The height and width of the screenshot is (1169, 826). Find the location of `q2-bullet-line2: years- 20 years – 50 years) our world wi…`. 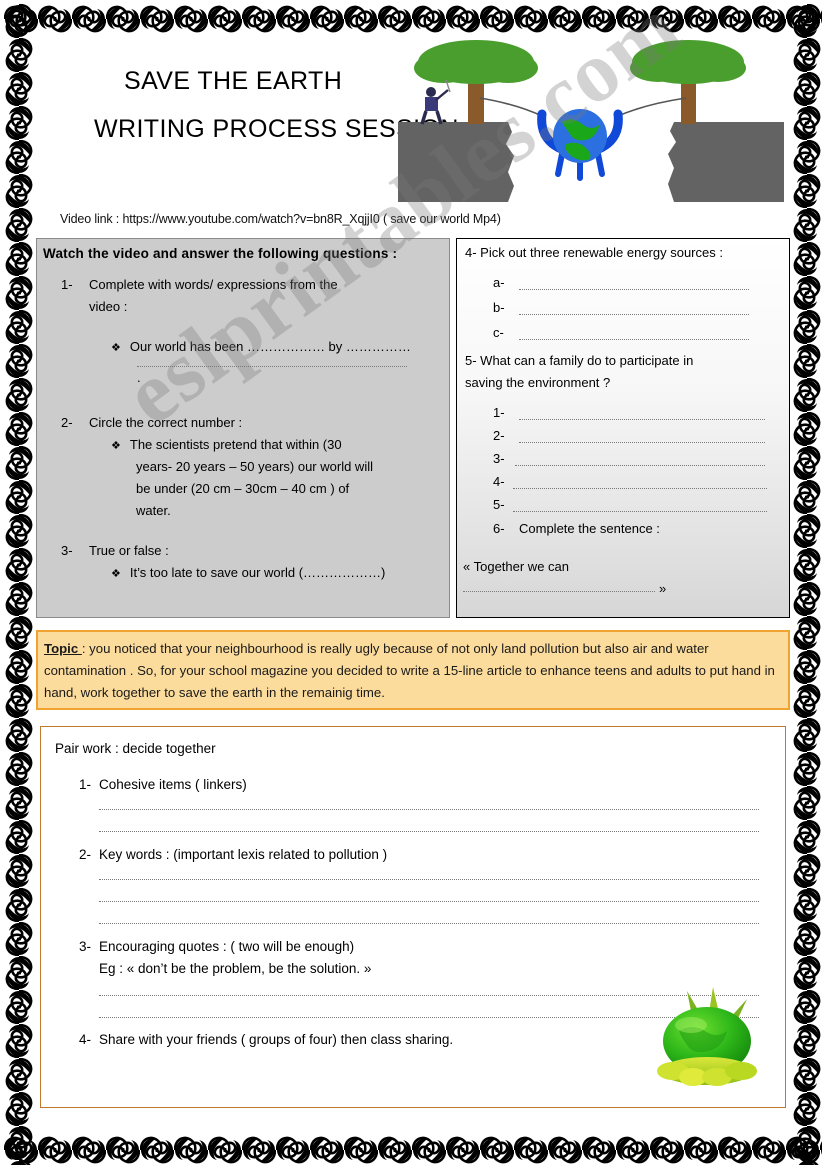

q2-bullet-line2: years- 20 years – 50 years) our world wi… is located at coordinates (254, 466).